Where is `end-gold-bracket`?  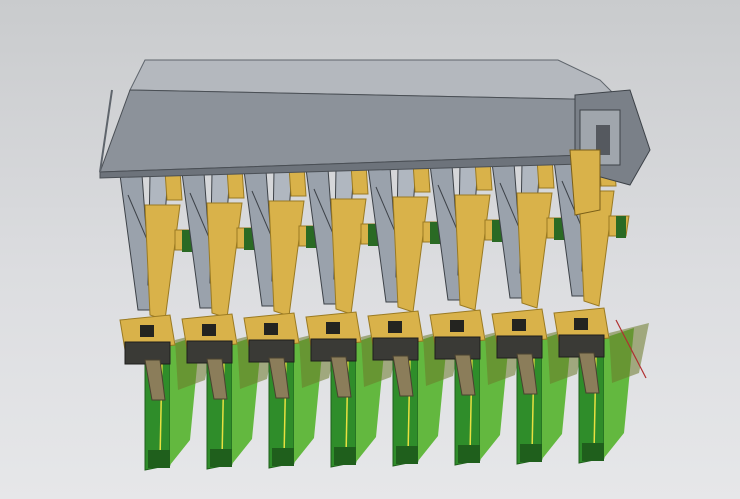 end-gold-bracket is located at coordinates (585, 182).